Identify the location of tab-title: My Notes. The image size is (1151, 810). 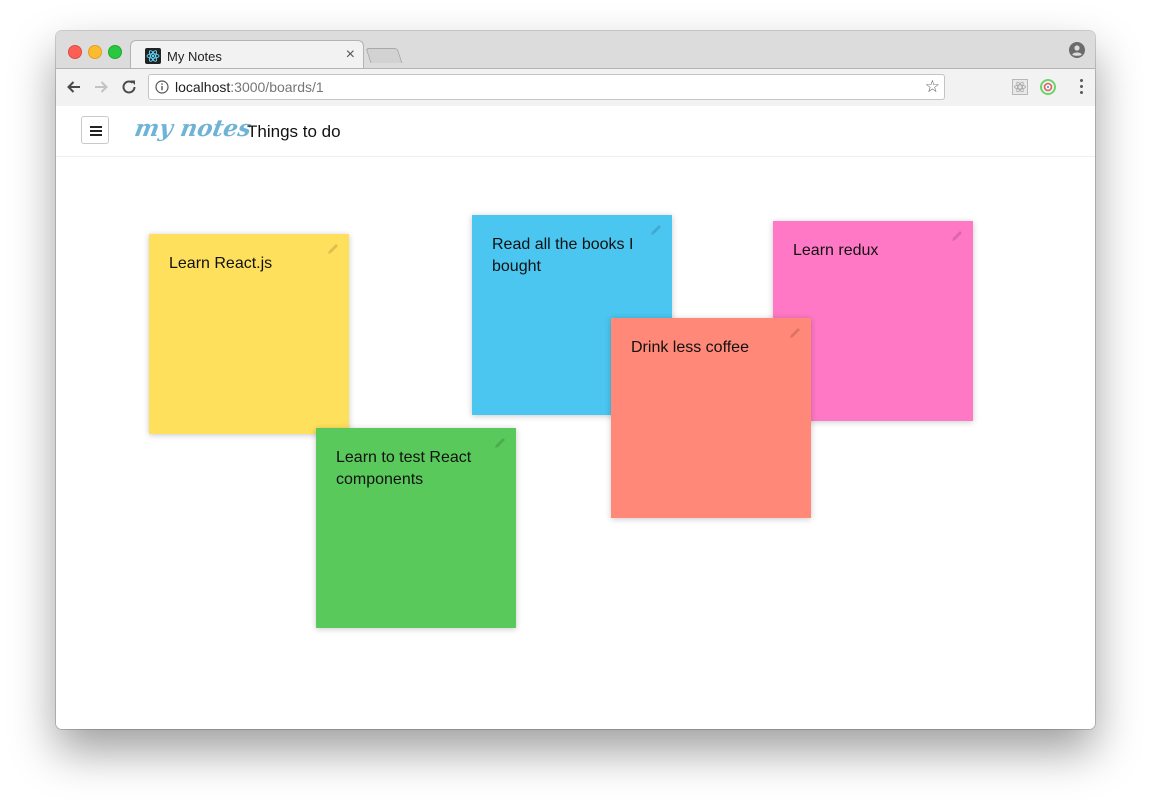
(194, 56).